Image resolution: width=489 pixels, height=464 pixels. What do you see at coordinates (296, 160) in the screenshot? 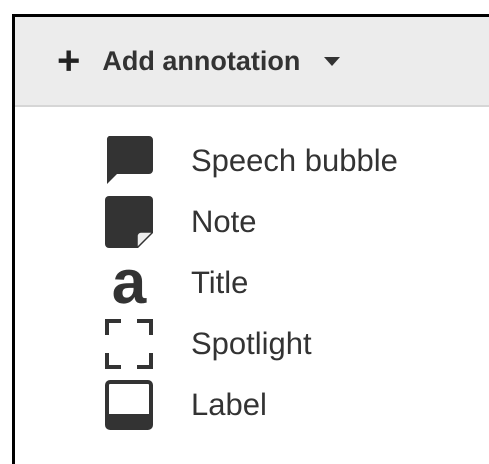
I see `menu-item: Speech bubble` at bounding box center [296, 160].